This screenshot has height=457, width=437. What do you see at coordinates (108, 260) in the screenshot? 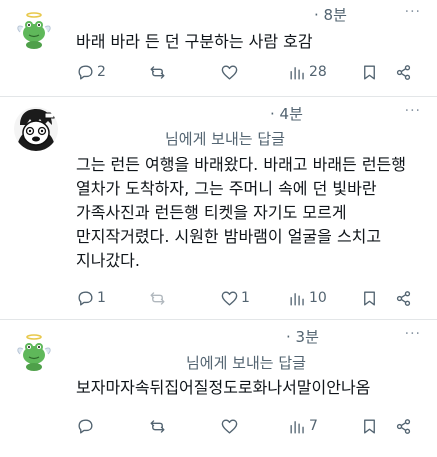
I see `post-text-line: 지나갔다.` at bounding box center [108, 260].